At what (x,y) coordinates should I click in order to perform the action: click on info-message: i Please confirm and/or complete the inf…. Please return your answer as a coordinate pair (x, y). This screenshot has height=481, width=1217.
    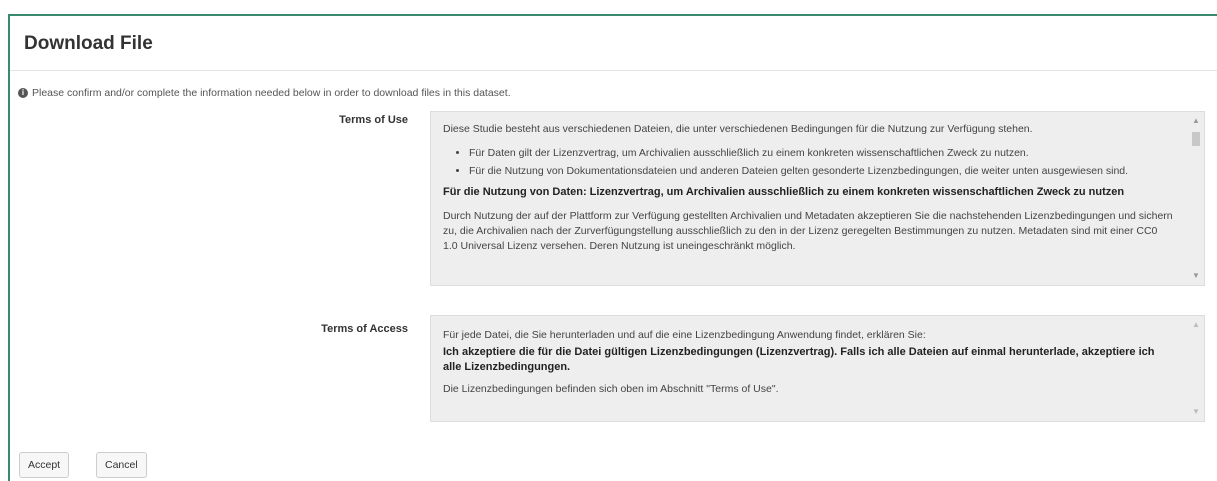
    Looking at the image, I should click on (264, 93).